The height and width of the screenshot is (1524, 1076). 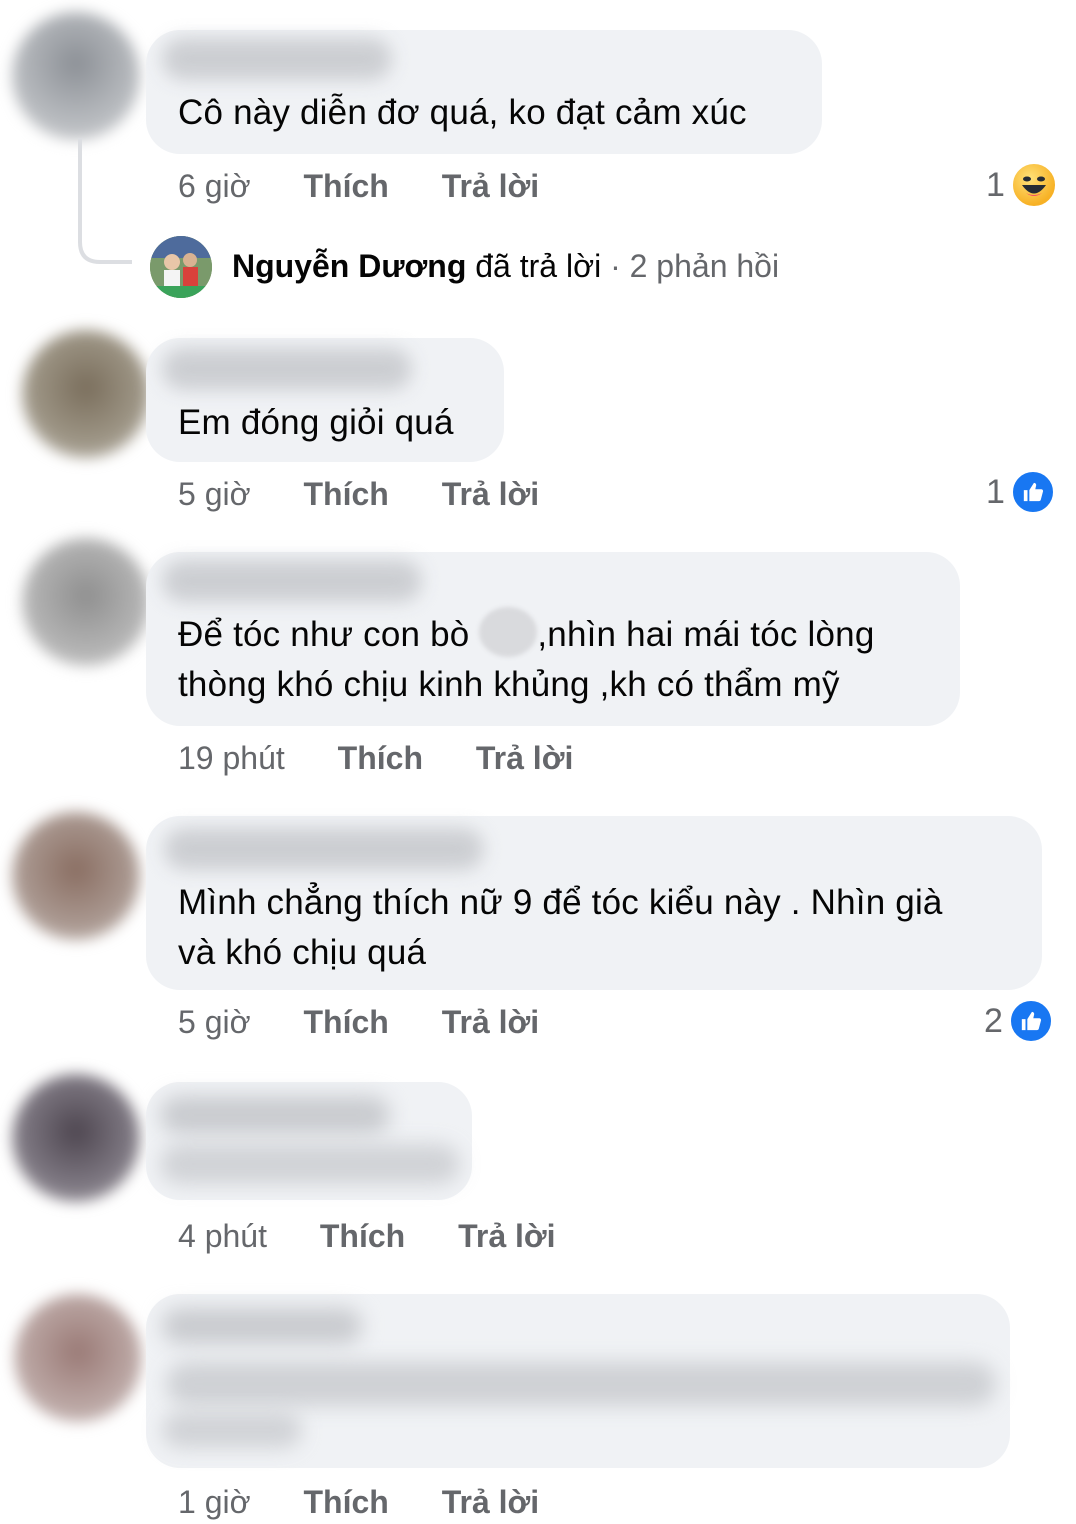 I want to click on blurred-emoji, so click(x=508, y=631).